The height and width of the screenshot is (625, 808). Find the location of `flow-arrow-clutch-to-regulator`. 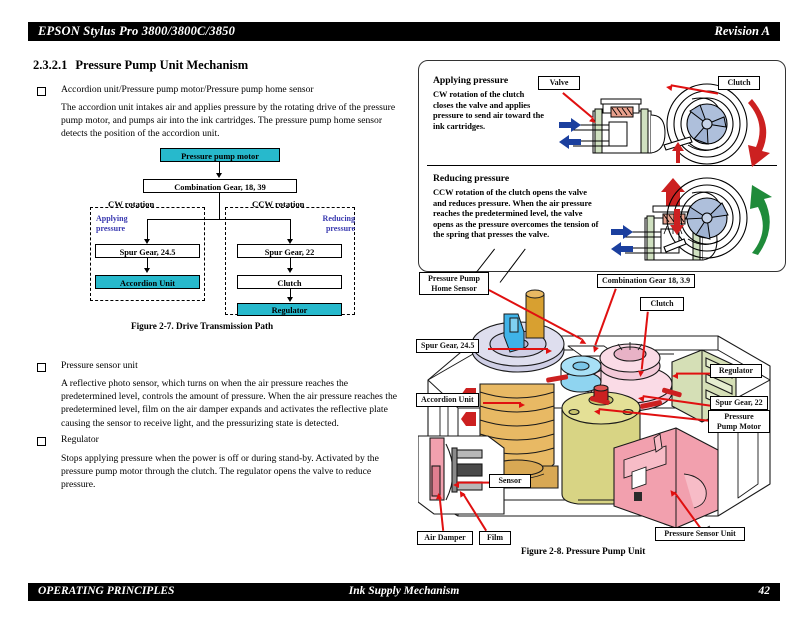

flow-arrow-clutch-to-regulator is located at coordinates (290, 299).